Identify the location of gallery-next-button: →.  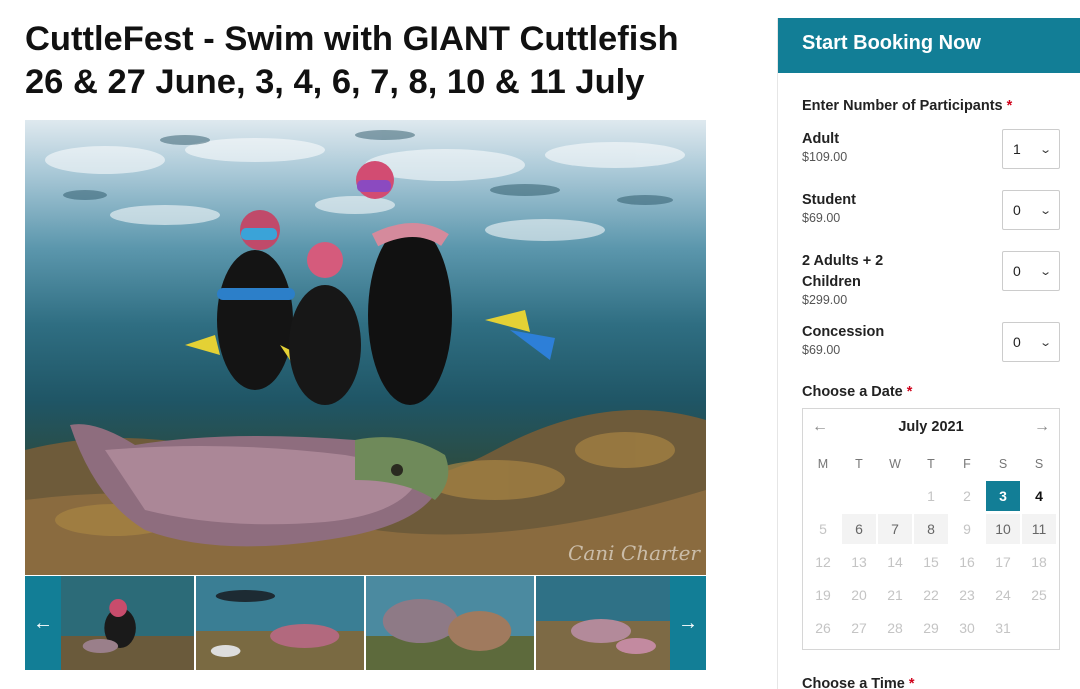
(688, 623).